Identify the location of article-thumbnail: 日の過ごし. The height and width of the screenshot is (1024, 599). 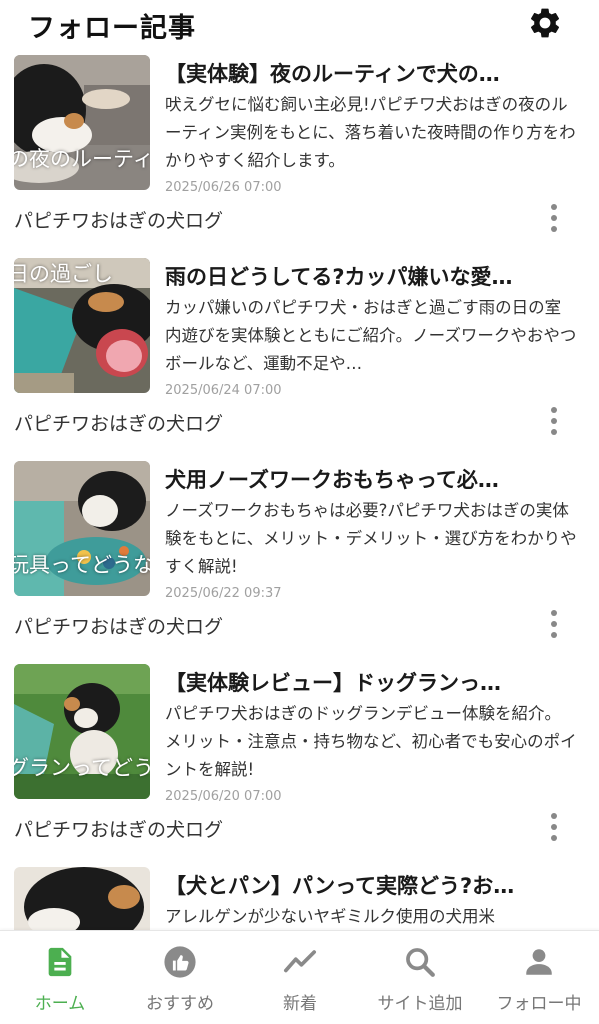
(82, 325).